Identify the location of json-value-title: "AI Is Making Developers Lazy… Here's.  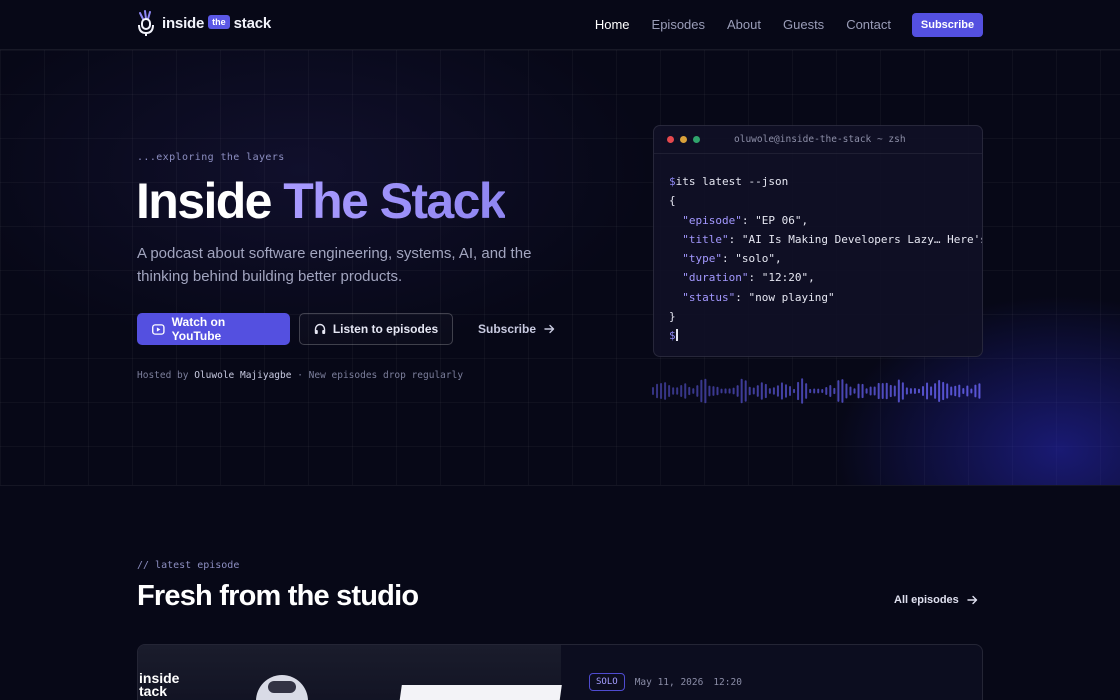
(862, 239).